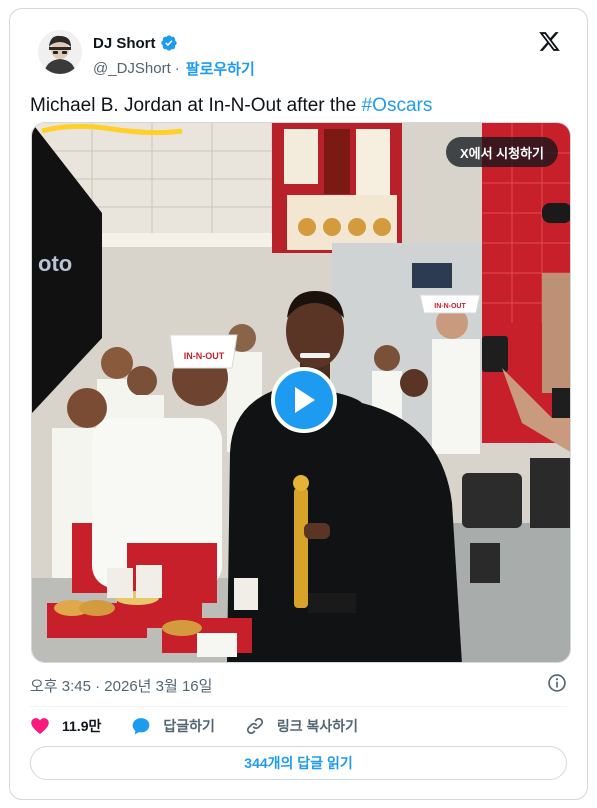 This screenshot has height=808, width=597. What do you see at coordinates (189, 726) in the screenshot?
I see `reply-label: 답글하기` at bounding box center [189, 726].